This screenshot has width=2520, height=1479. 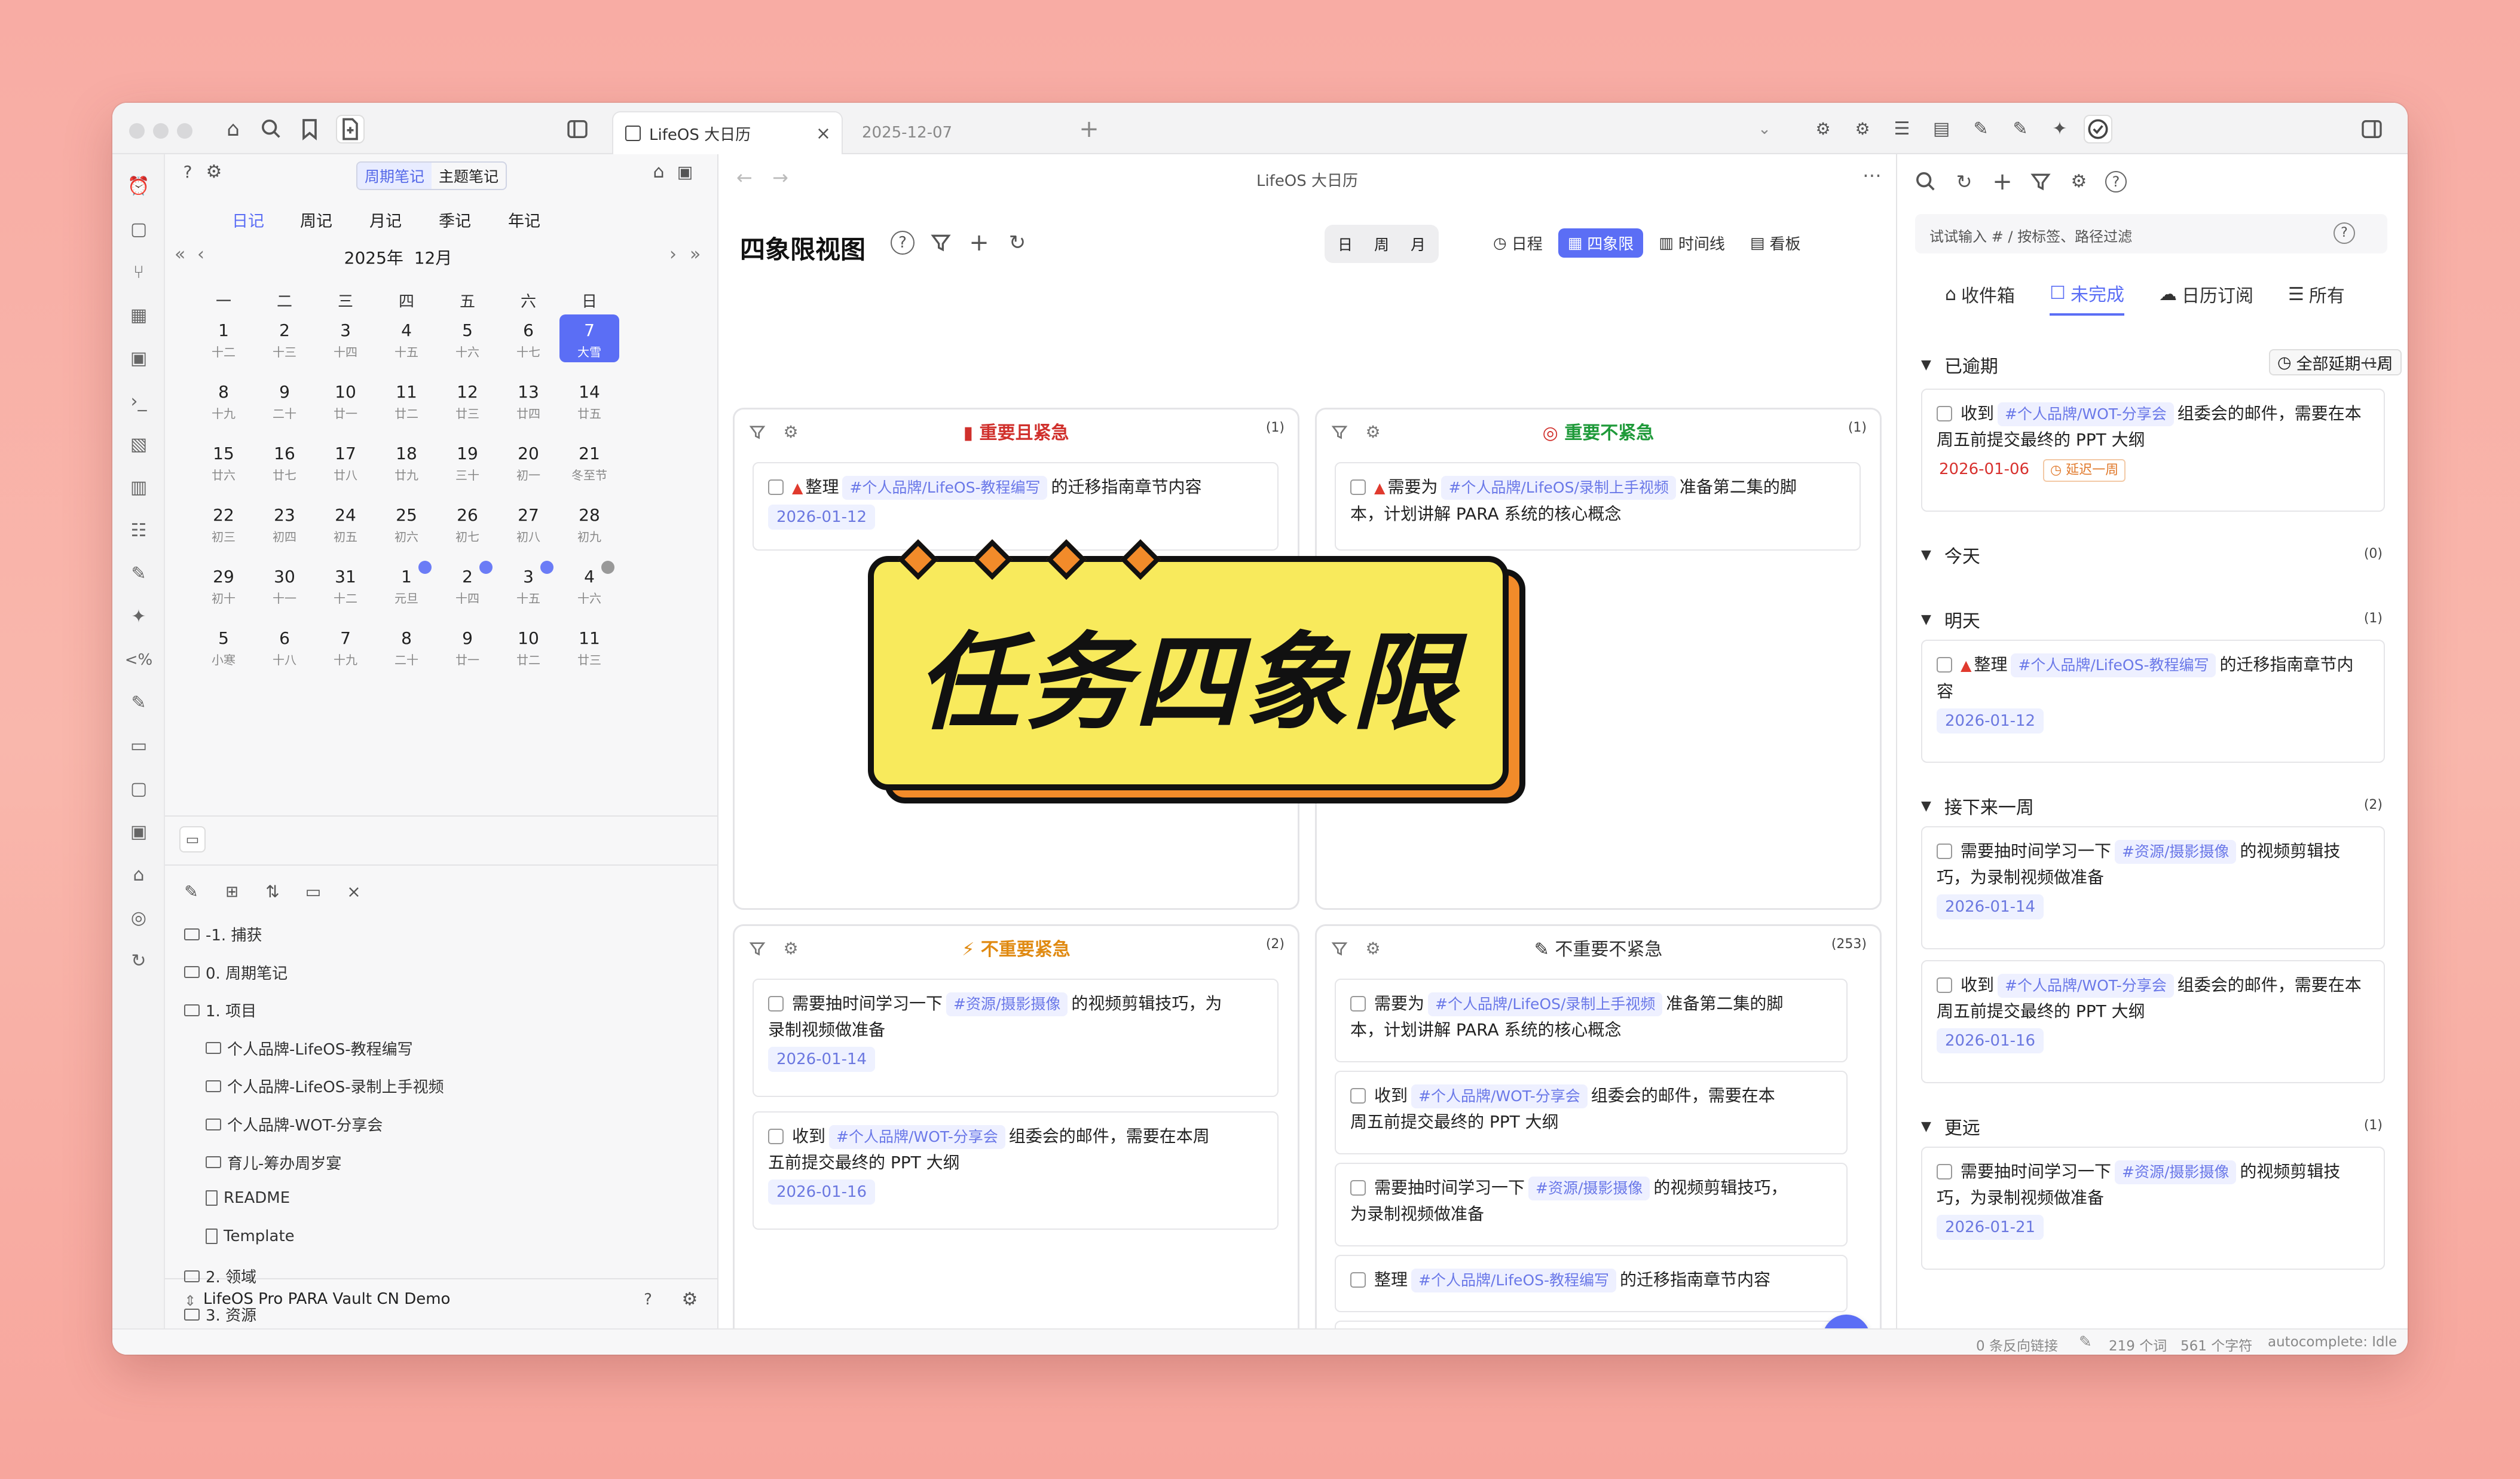 What do you see at coordinates (2098, 129) in the screenshot?
I see `task-check-icon` at bounding box center [2098, 129].